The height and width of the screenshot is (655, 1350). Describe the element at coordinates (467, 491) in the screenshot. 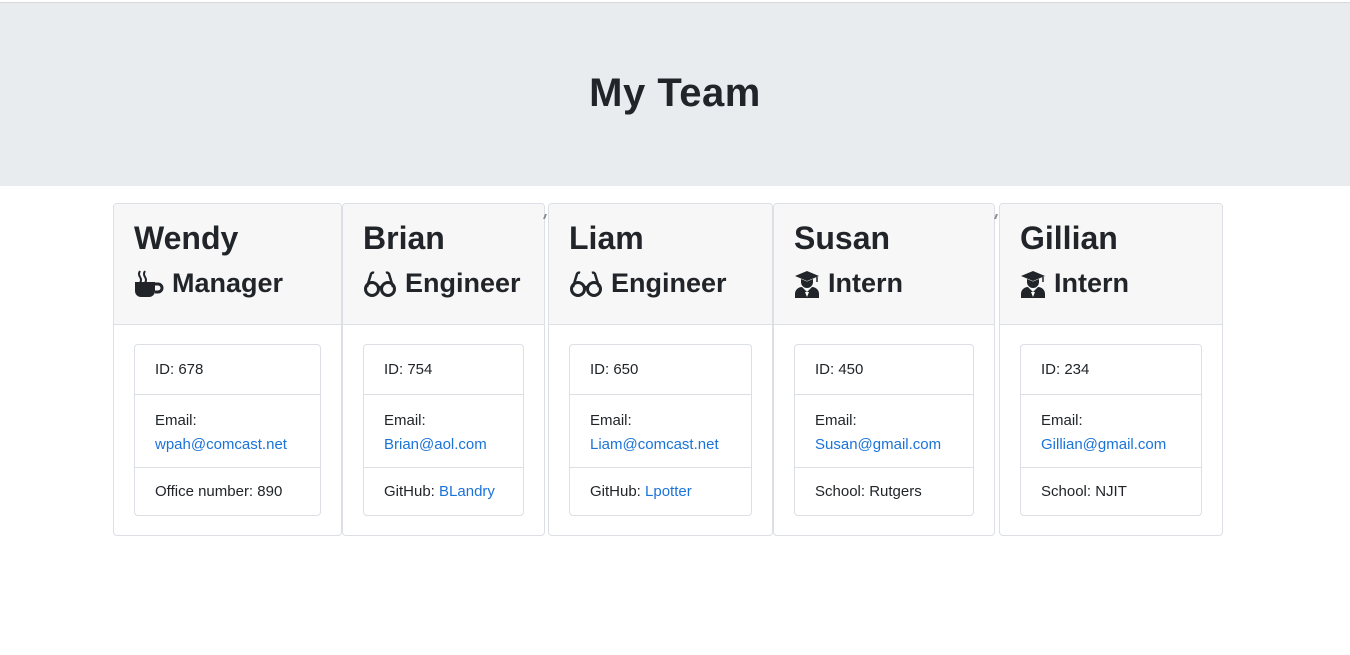

I see `github-link: BLandry` at that location.